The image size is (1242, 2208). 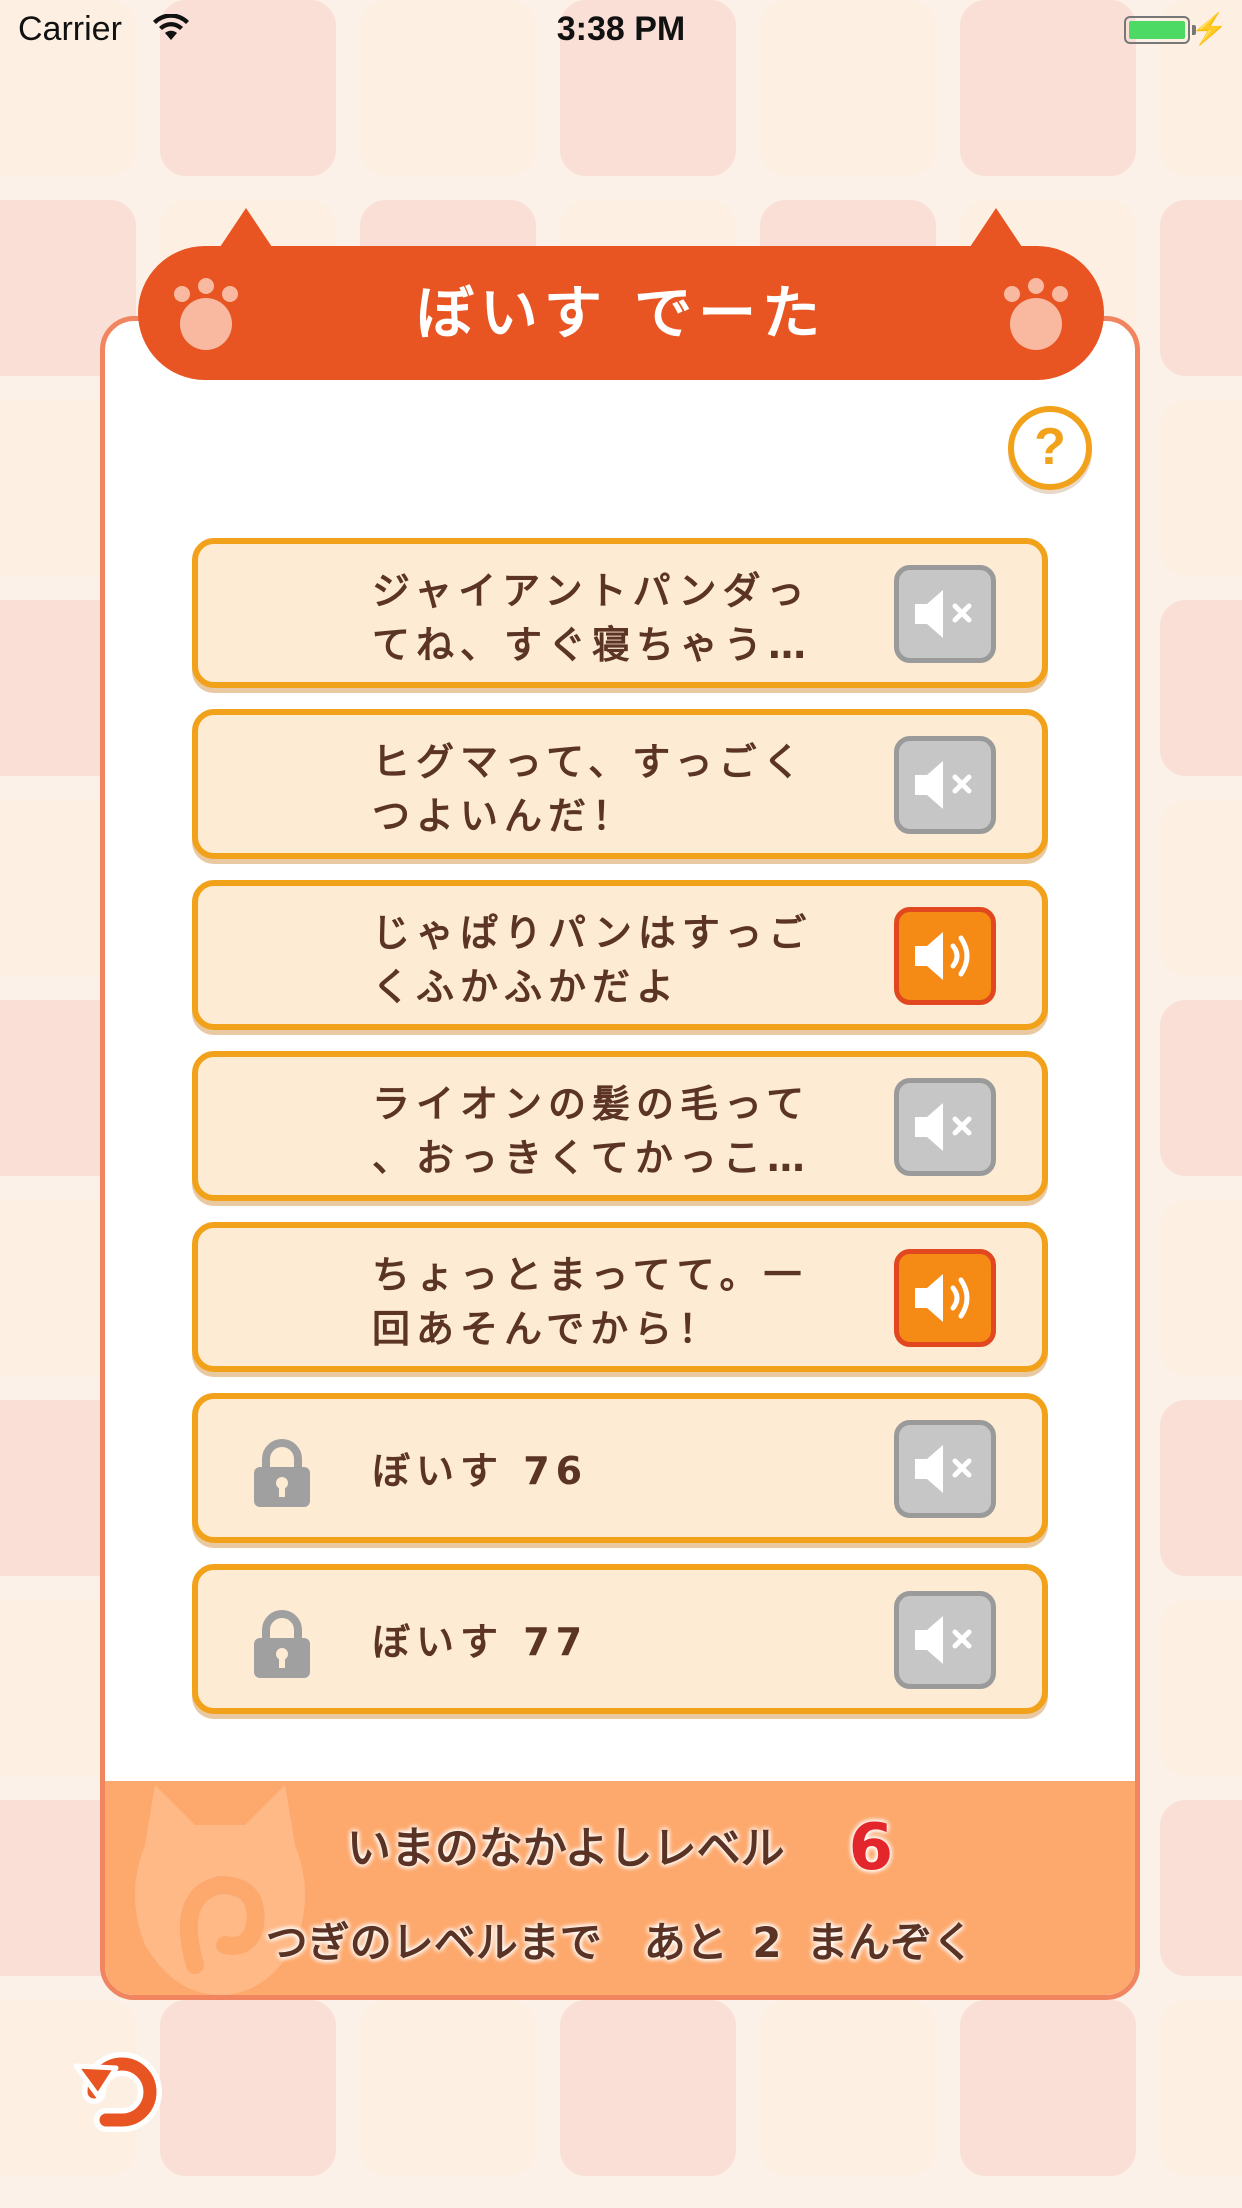 I want to click on voice-item-text: ヒグマって、すっごく つよいんだ！, so click(x=589, y=789).